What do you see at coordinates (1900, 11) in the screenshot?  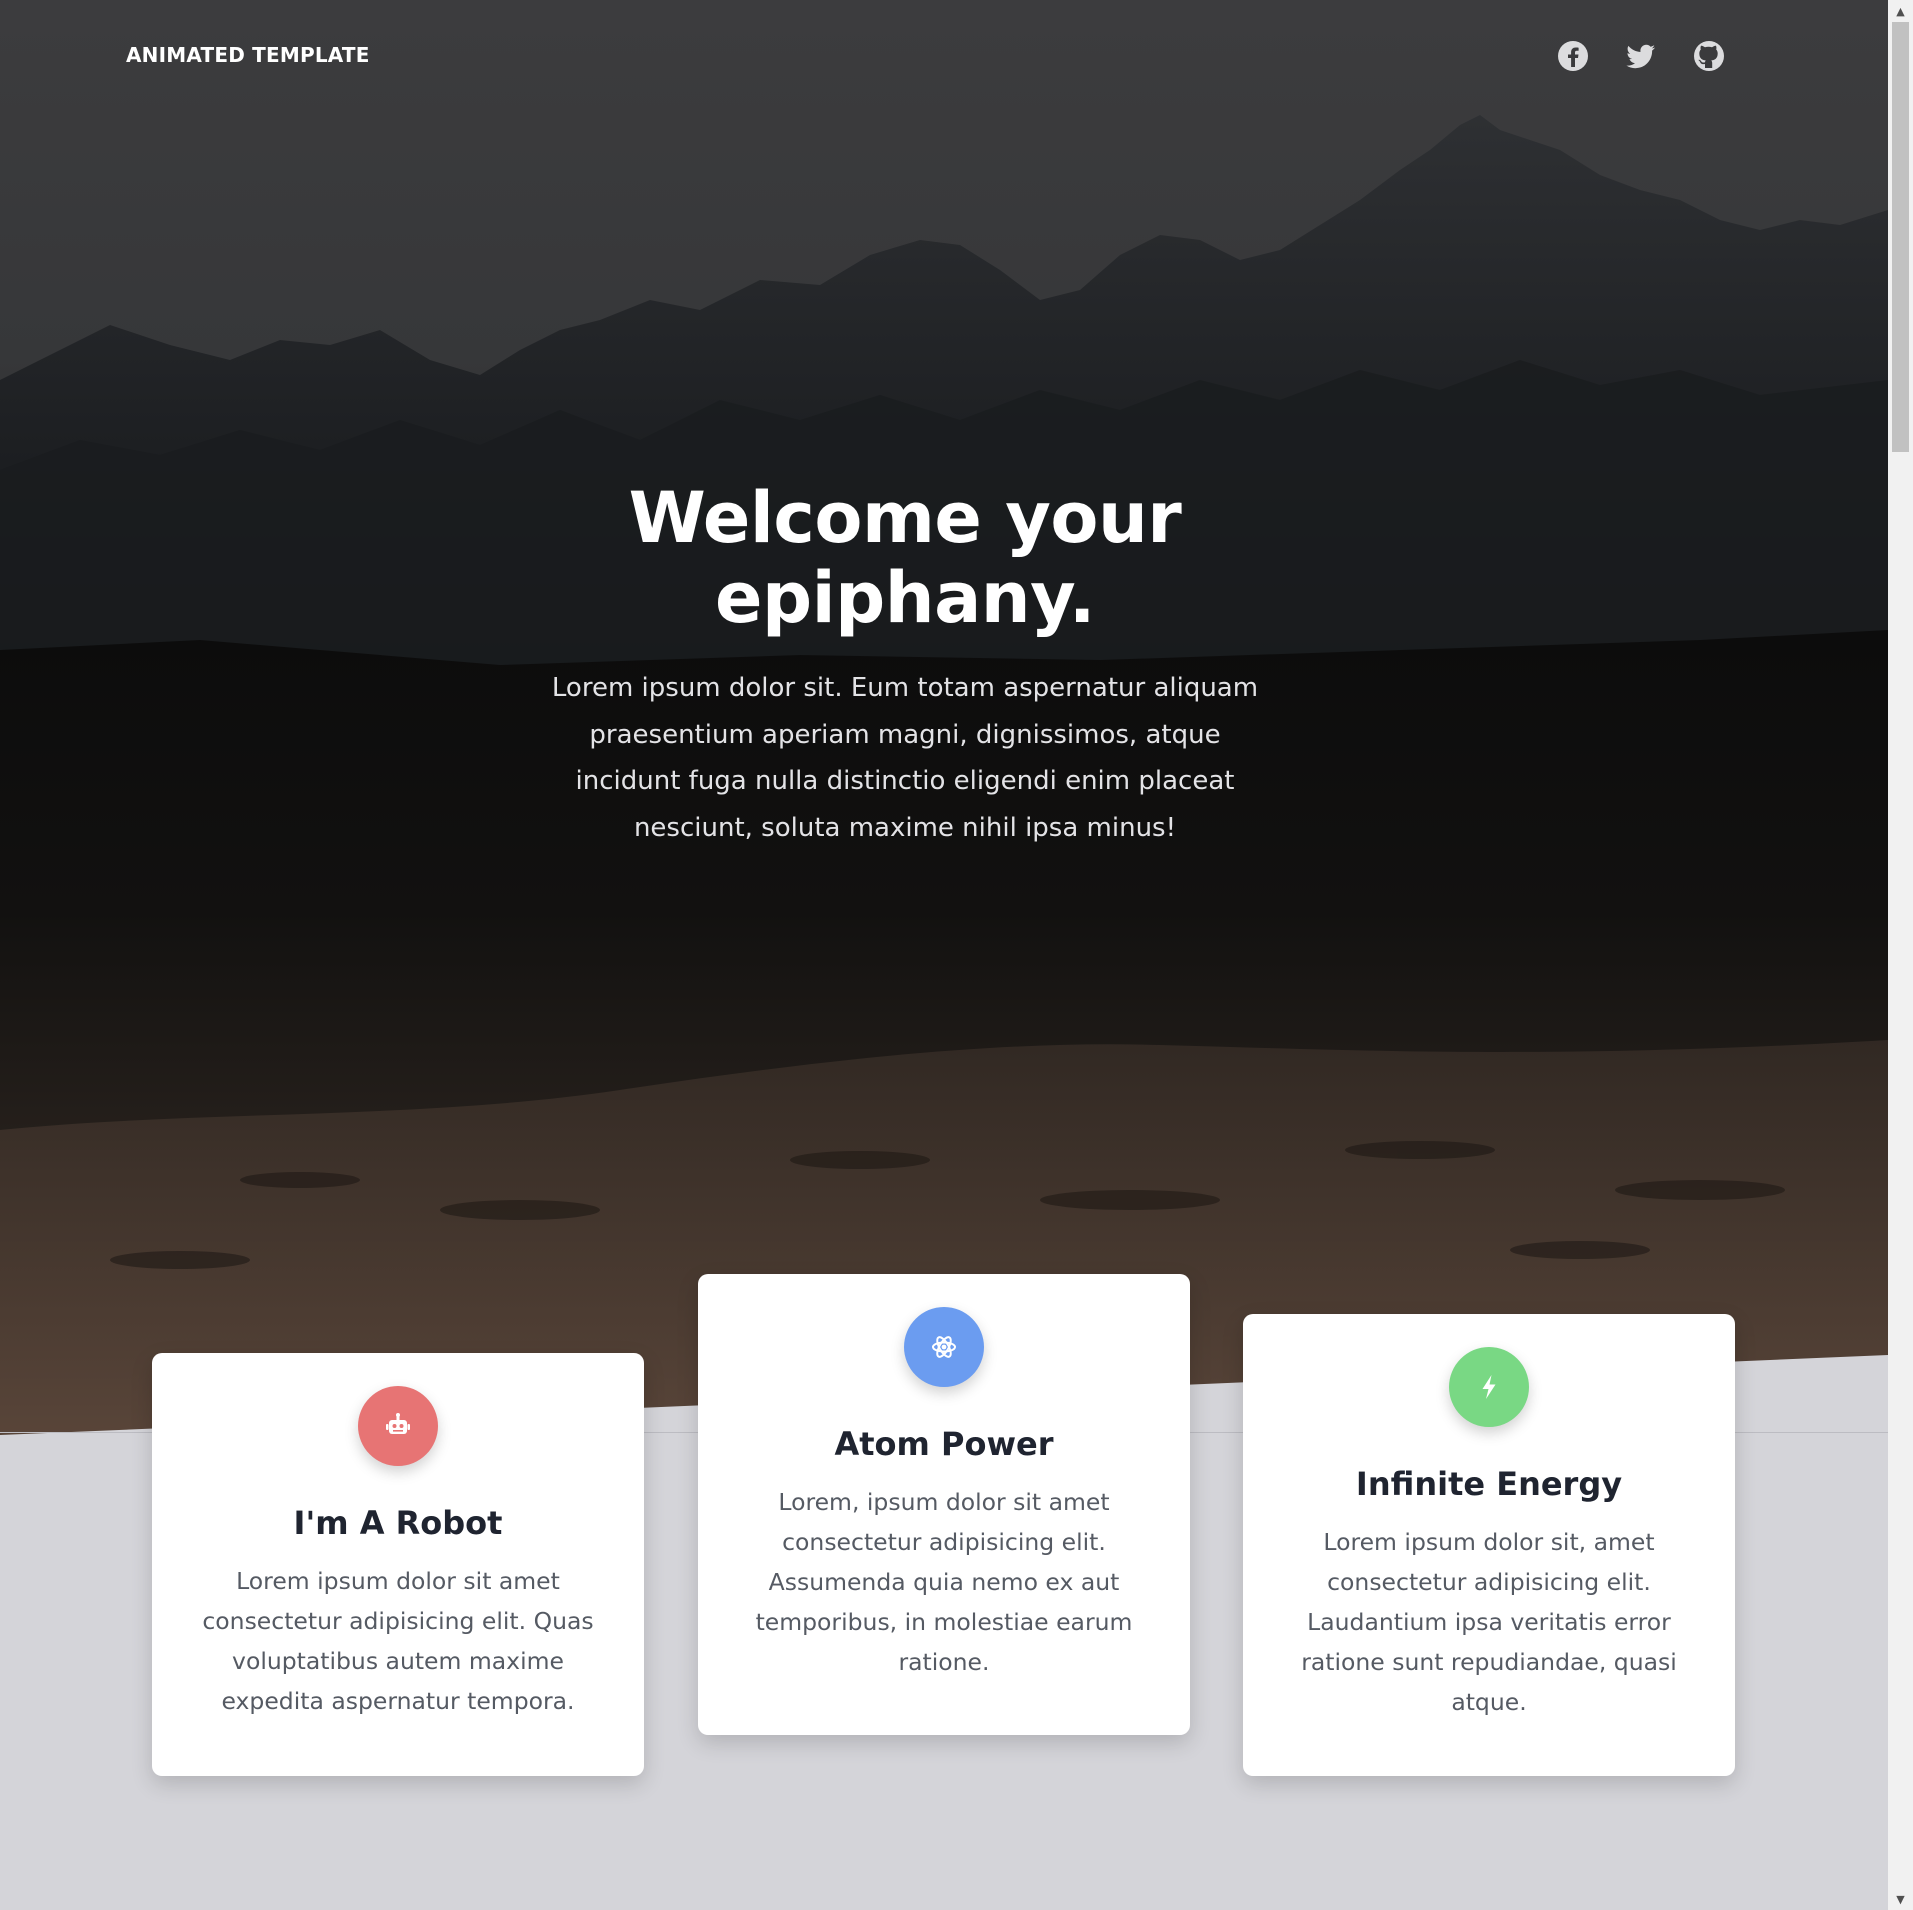 I see `scroll-up-arrow-icon: ▲` at bounding box center [1900, 11].